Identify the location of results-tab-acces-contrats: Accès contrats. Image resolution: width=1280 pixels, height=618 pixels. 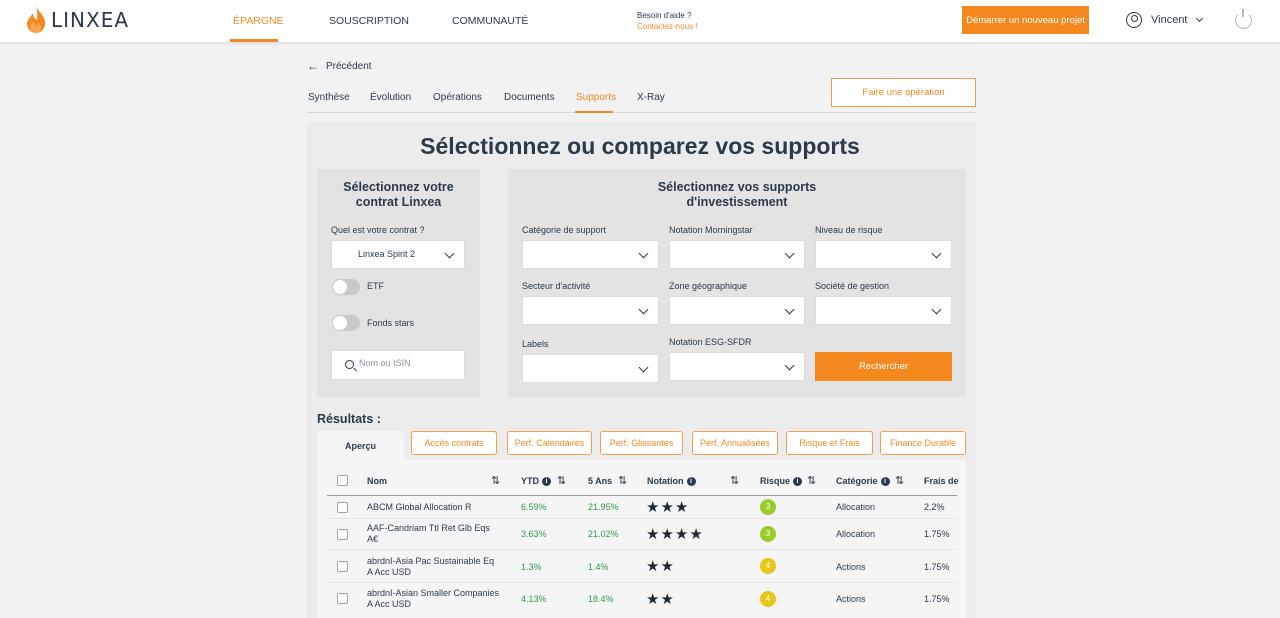
(454, 443).